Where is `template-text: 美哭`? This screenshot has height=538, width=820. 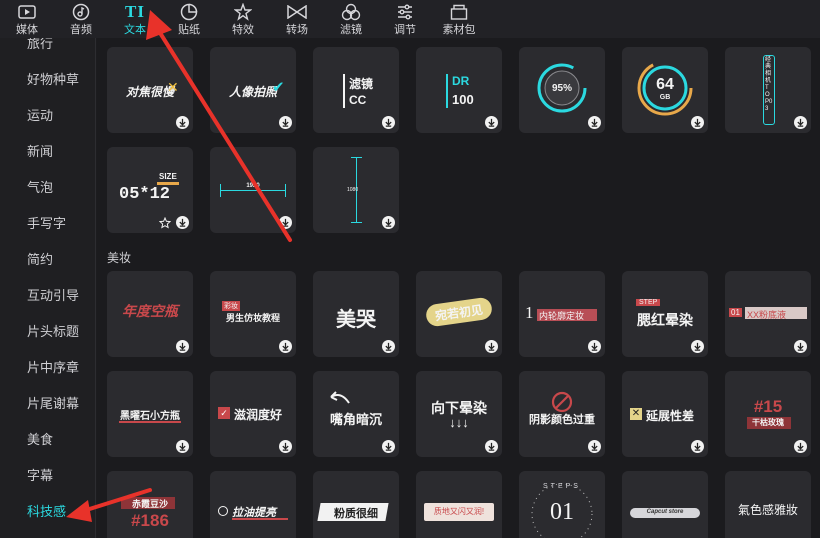 template-text: 美哭 is located at coordinates (356, 320).